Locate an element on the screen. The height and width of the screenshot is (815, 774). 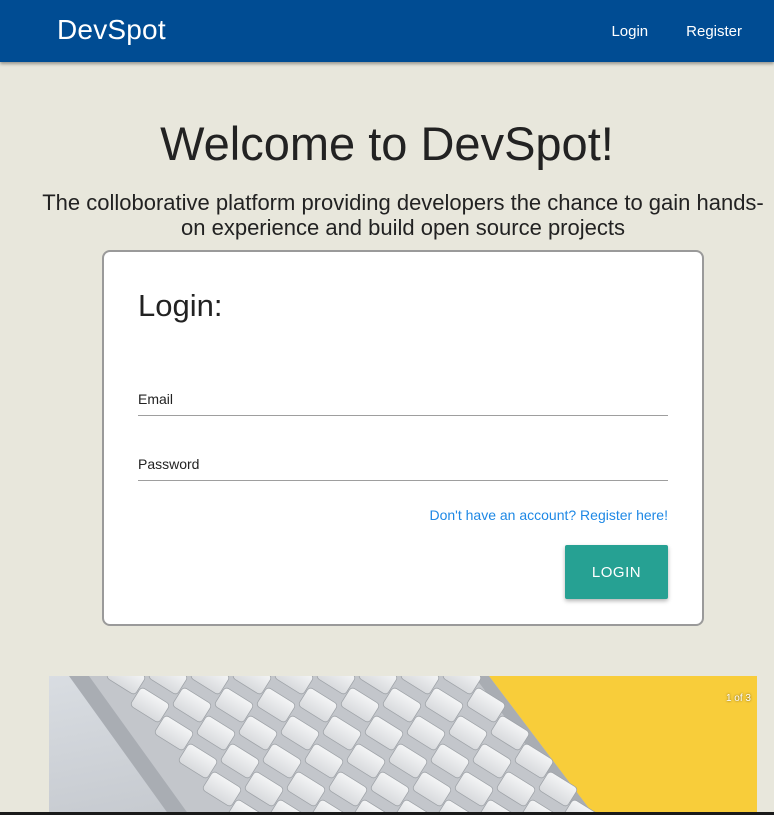
nav-login-link: Login is located at coordinates (629, 31).